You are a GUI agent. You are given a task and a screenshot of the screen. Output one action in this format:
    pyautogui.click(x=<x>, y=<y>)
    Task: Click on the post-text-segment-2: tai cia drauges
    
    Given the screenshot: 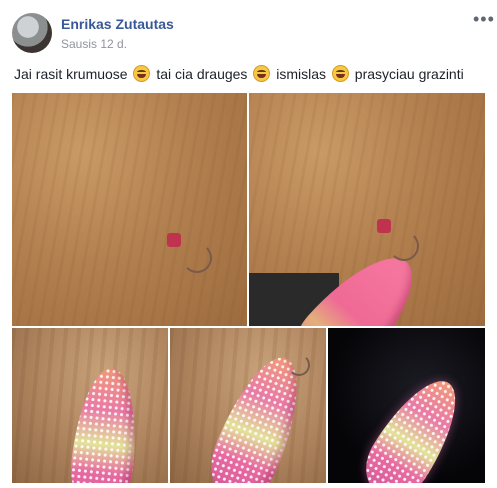 What is the action you would take?
    pyautogui.click(x=202, y=74)
    